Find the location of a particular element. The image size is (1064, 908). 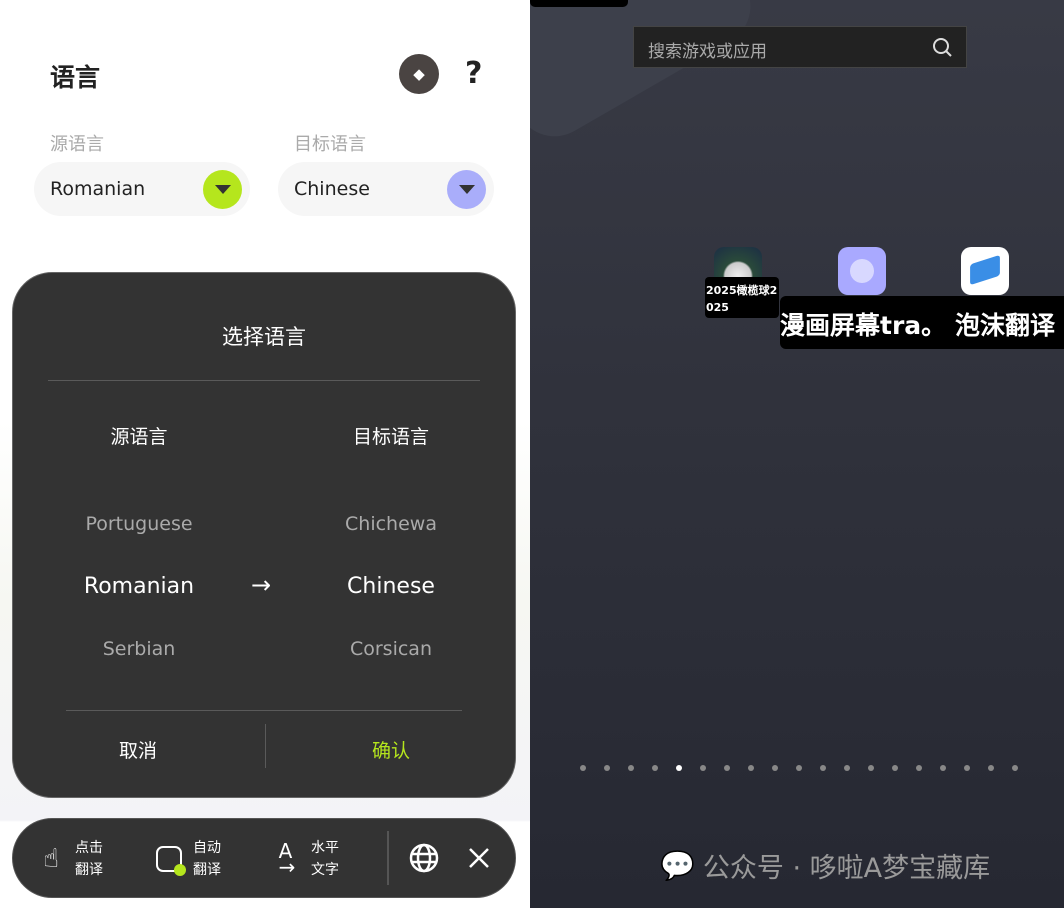

watermark: 💬 公众号 · 哆啦A梦宝藏库 is located at coordinates (825, 865).